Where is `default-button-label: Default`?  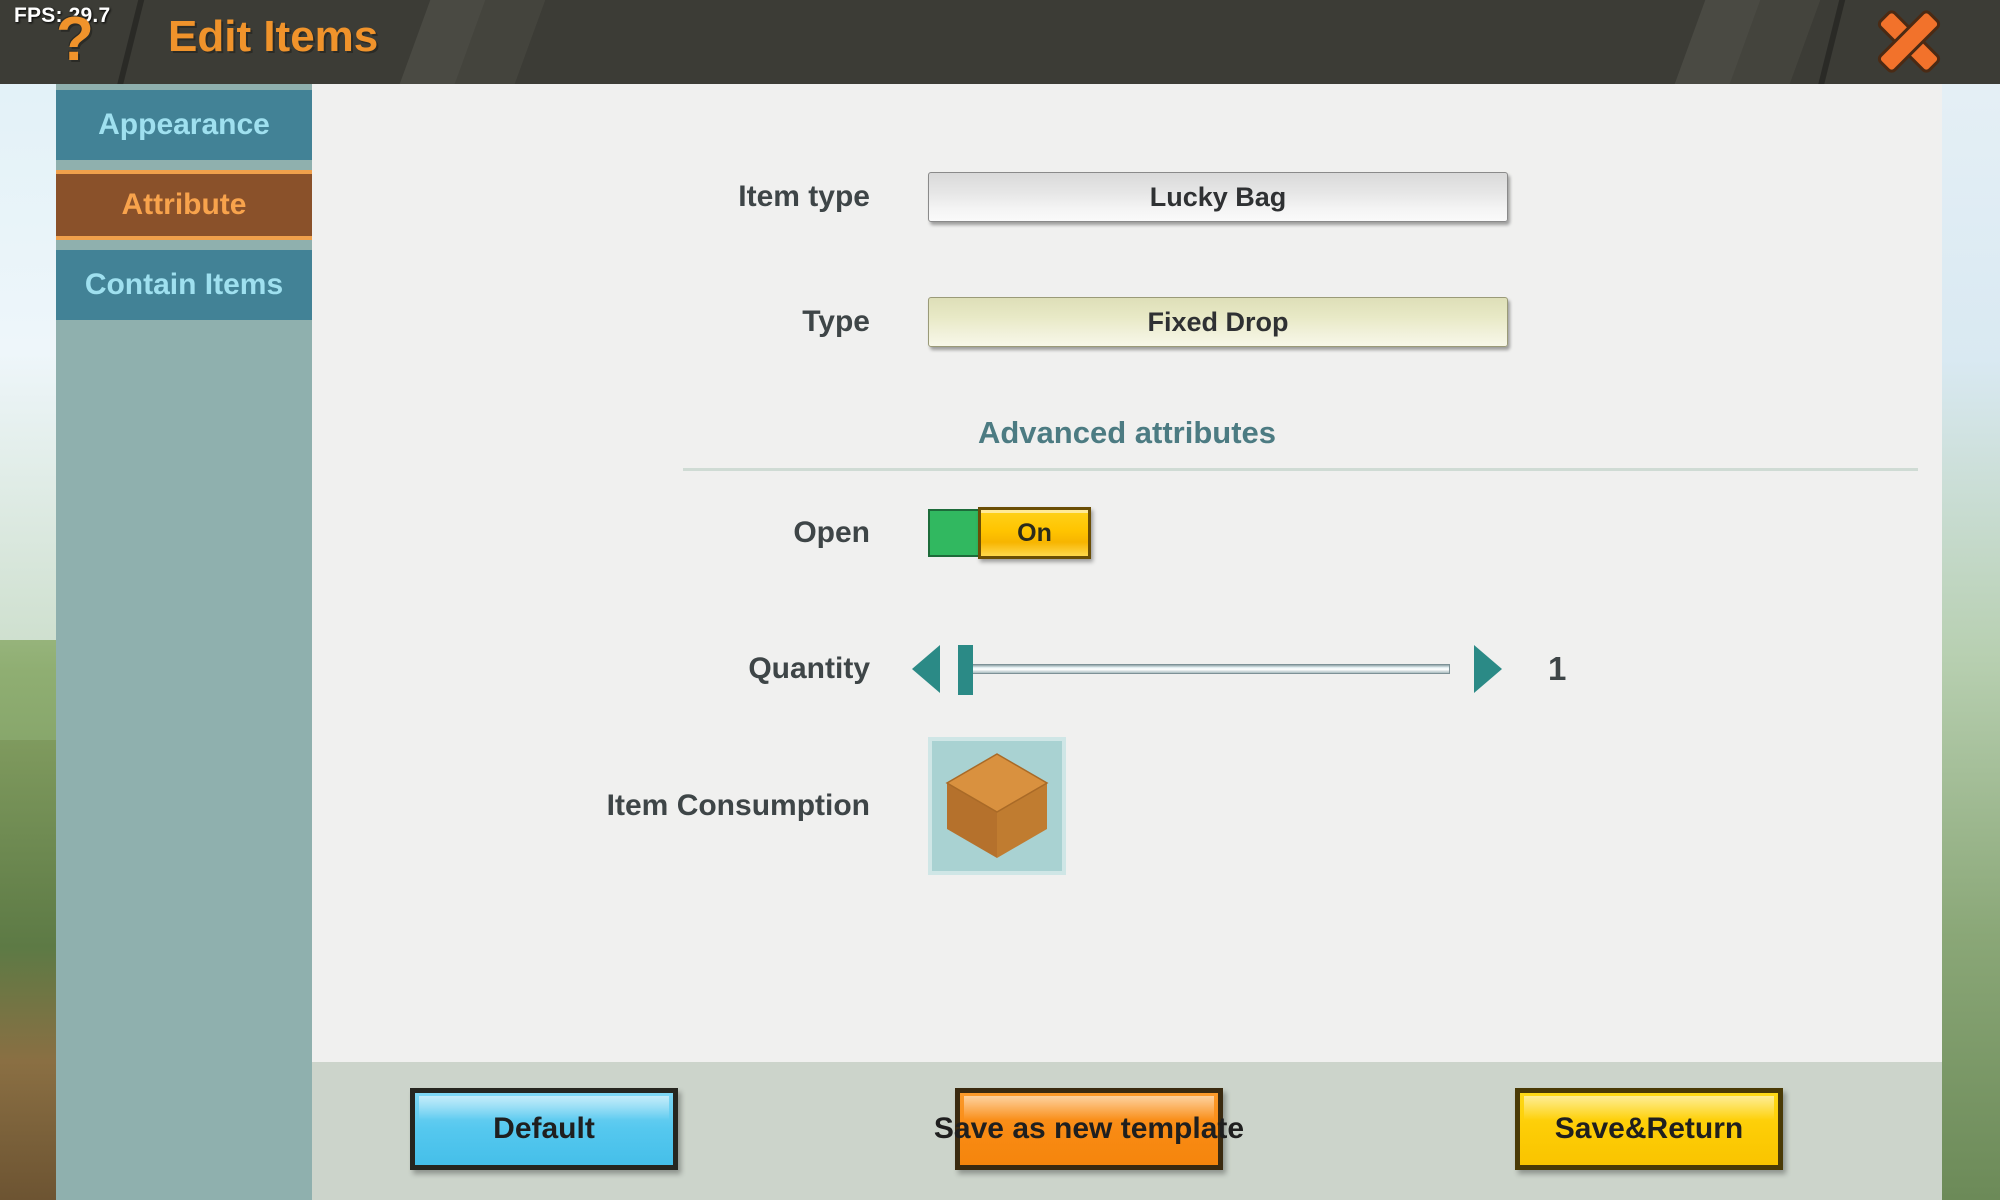 default-button-label: Default is located at coordinates (544, 1128).